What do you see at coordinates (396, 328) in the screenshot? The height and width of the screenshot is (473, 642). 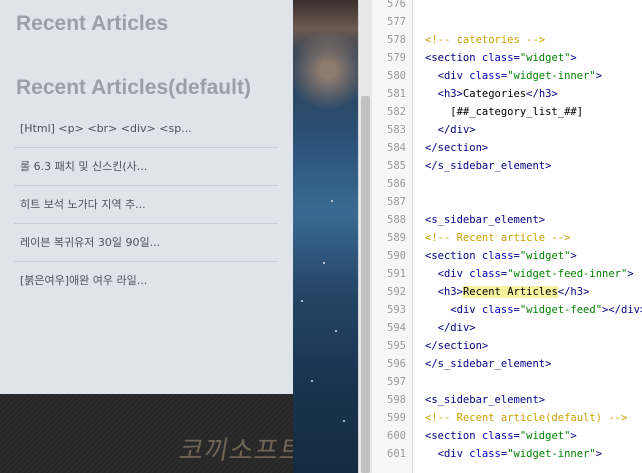 I see `line-number: 594` at bounding box center [396, 328].